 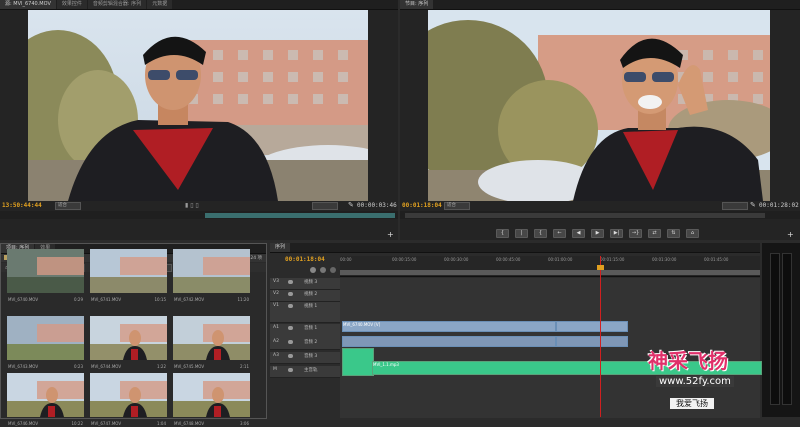 I want to click on ruler-label: 00:01:45:00, so click(x=716, y=259).